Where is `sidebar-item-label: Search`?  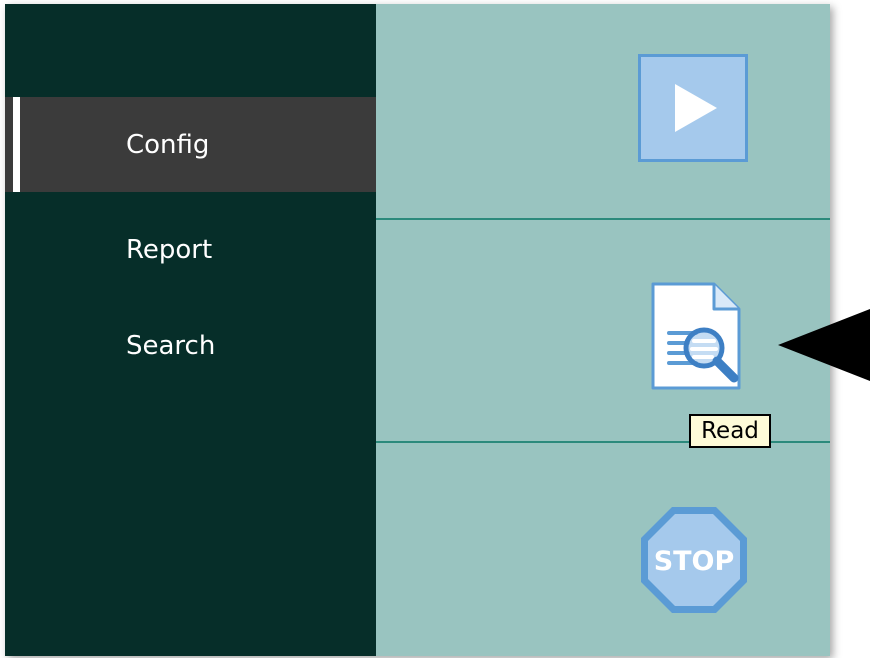
sidebar-item-label: Search is located at coordinates (171, 345).